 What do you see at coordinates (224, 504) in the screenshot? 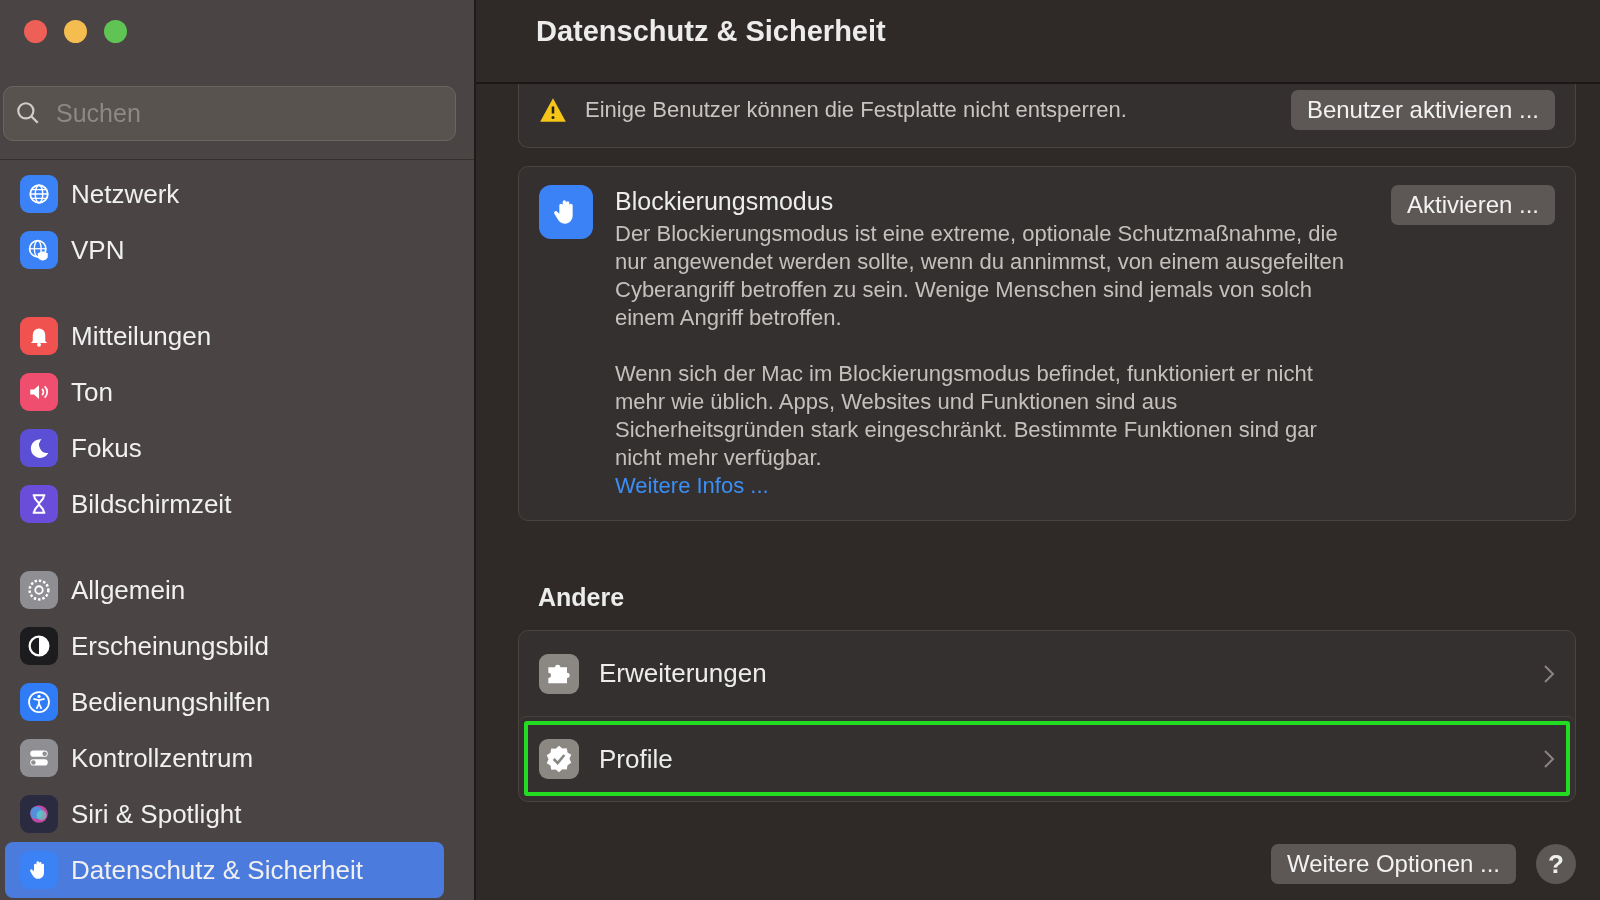
I see `sidebar-item: Bildschirmzeit` at bounding box center [224, 504].